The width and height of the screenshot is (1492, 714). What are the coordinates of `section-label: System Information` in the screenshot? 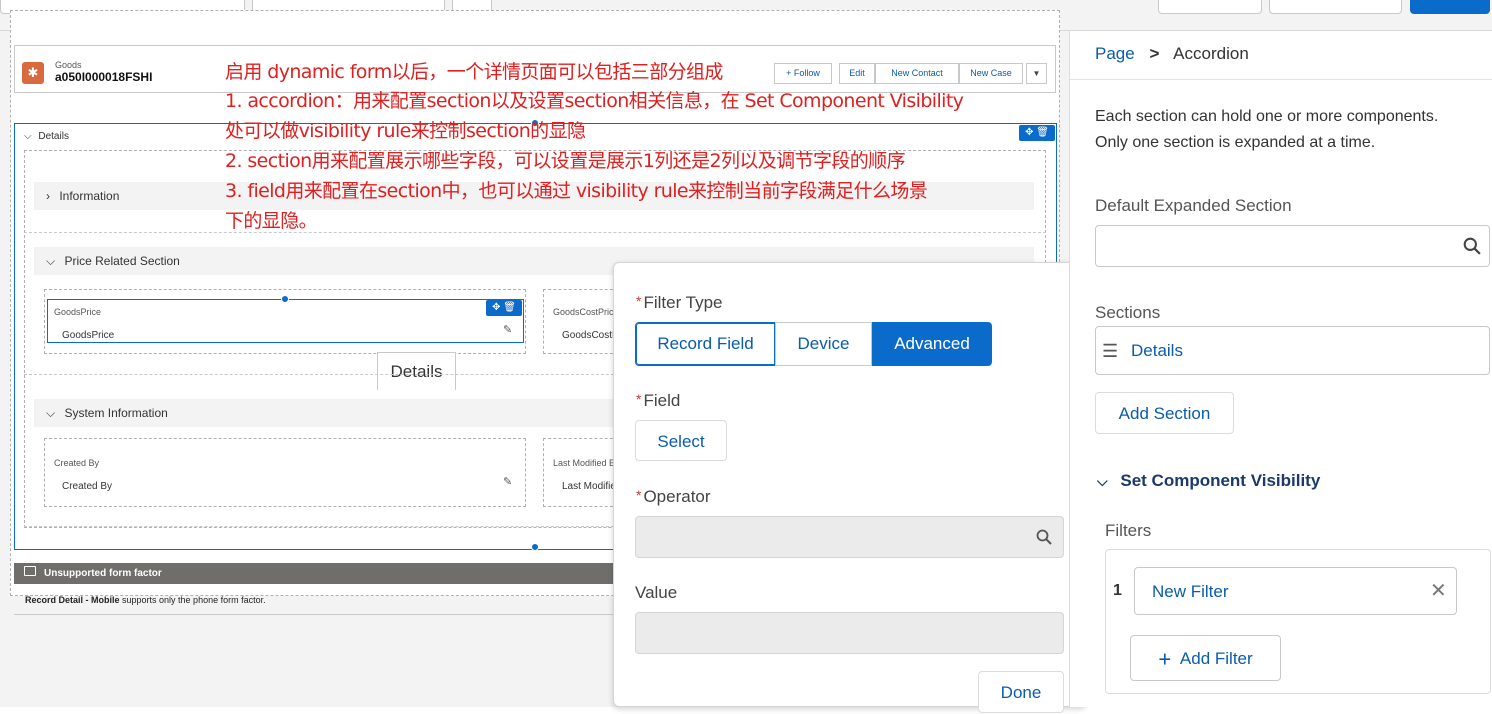 It's located at (116, 413).